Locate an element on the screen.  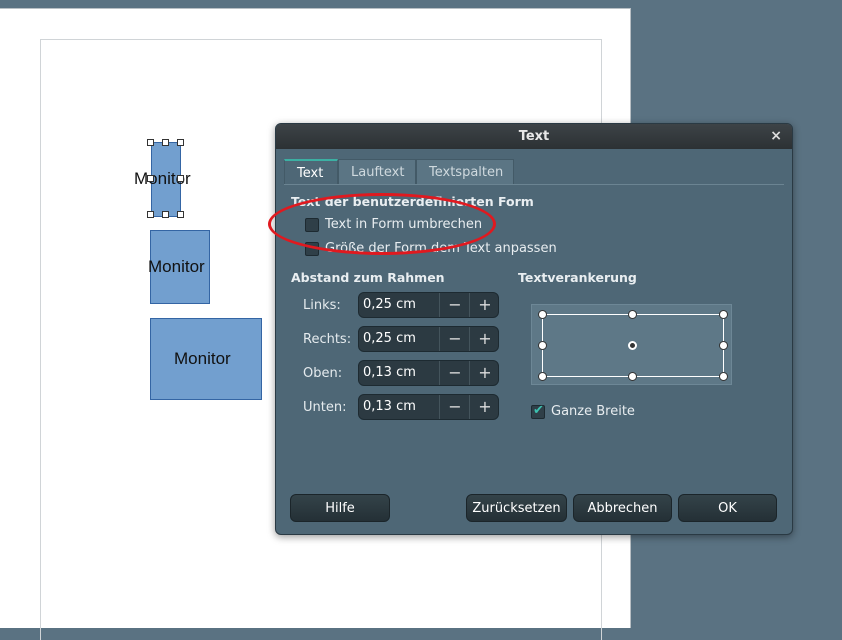
autofit-checkbox is located at coordinates (312, 249).